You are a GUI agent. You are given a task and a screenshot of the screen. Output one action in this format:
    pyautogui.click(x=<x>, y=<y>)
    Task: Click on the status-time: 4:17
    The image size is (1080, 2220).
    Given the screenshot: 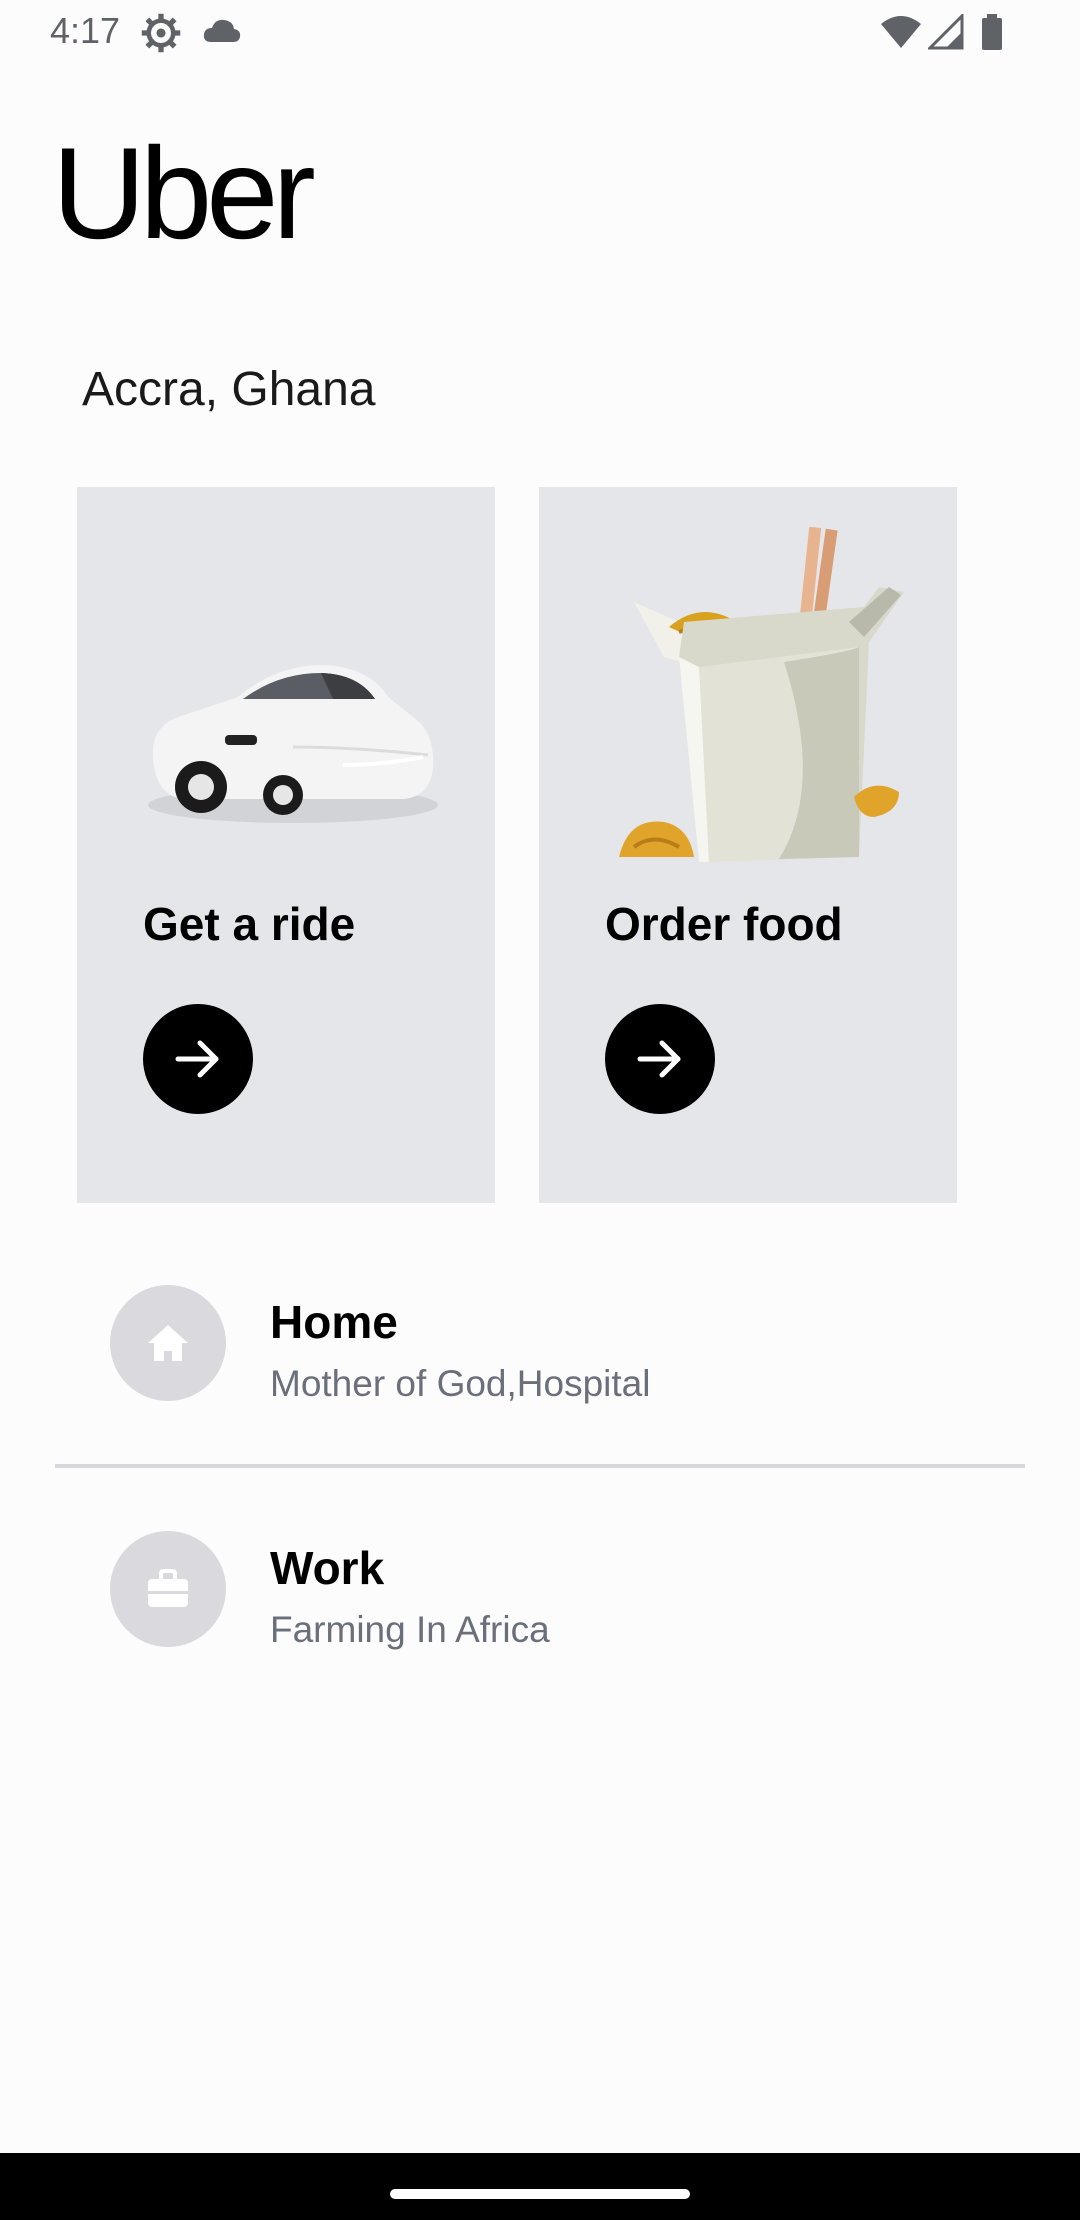 What is the action you would take?
    pyautogui.click(x=85, y=30)
    